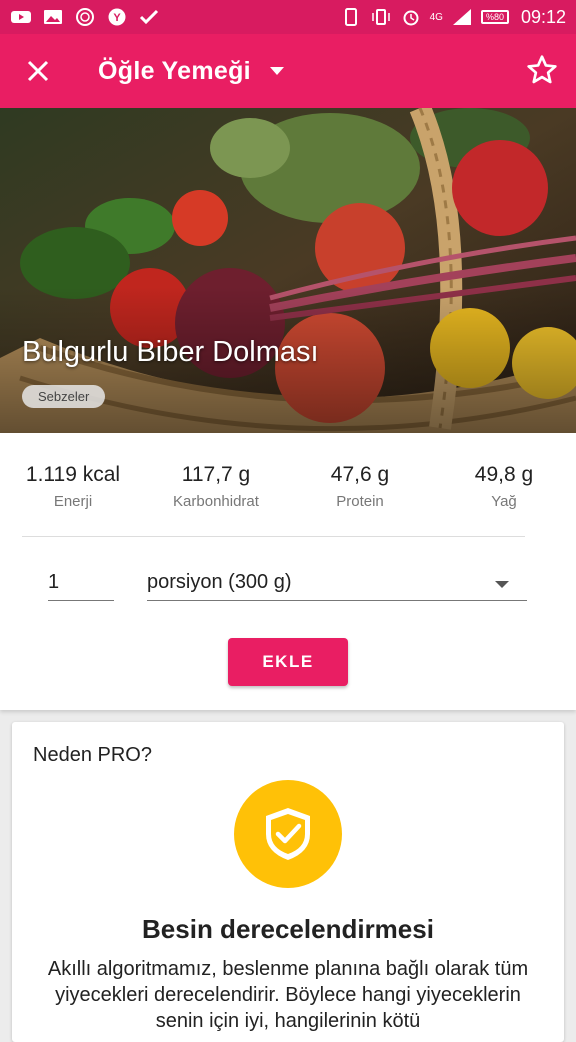 The image size is (576, 1042). Describe the element at coordinates (216, 501) in the screenshot. I see `carbs-label: Karbonhidrat` at that location.